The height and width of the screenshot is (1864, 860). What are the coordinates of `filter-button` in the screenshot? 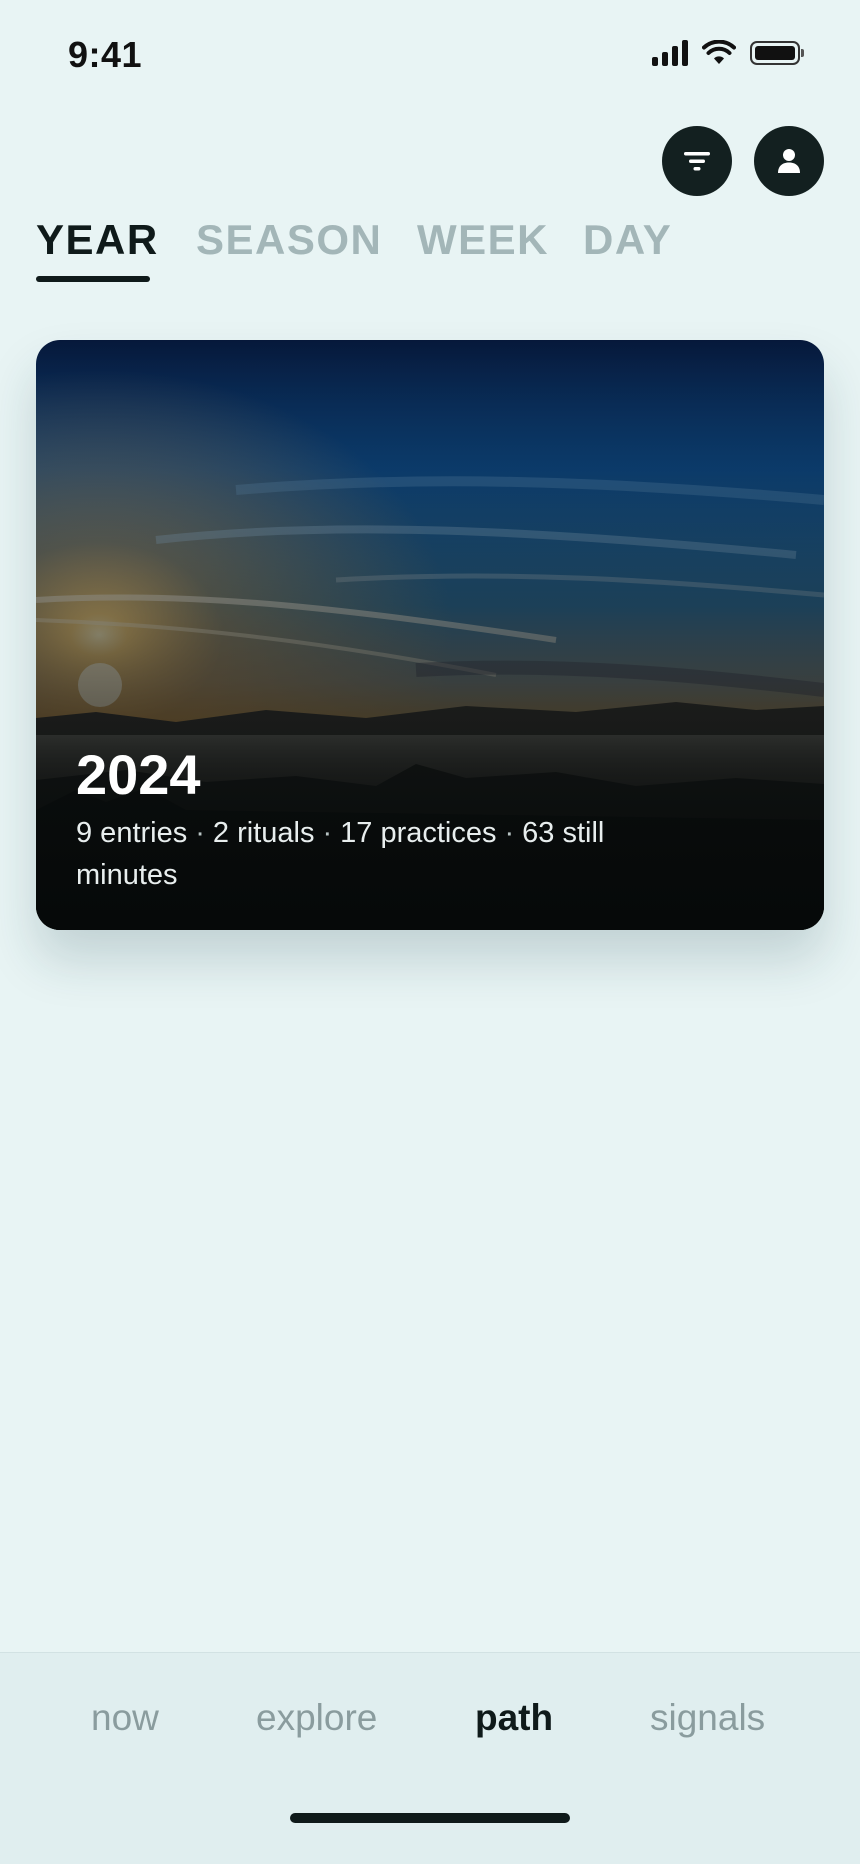 It's located at (697, 161).